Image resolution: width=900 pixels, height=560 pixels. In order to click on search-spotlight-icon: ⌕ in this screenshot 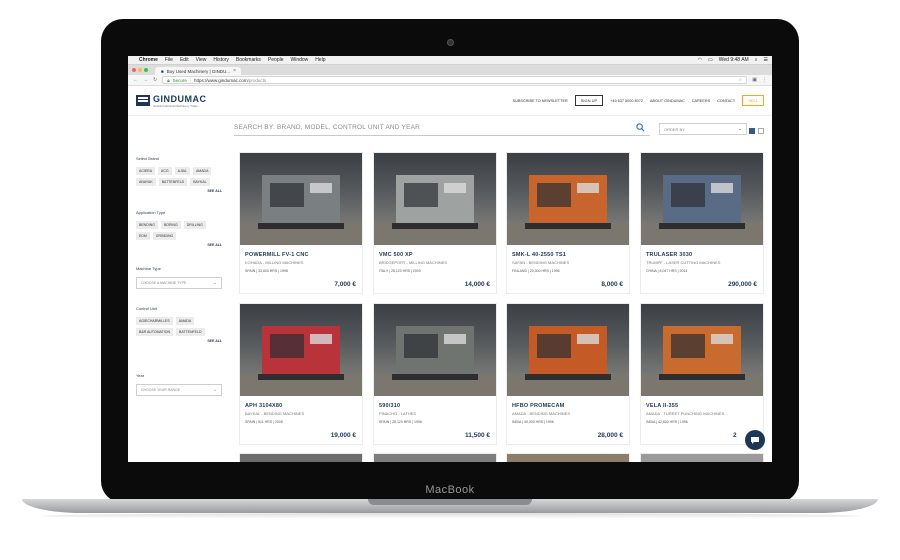, I will do `click(756, 60)`.